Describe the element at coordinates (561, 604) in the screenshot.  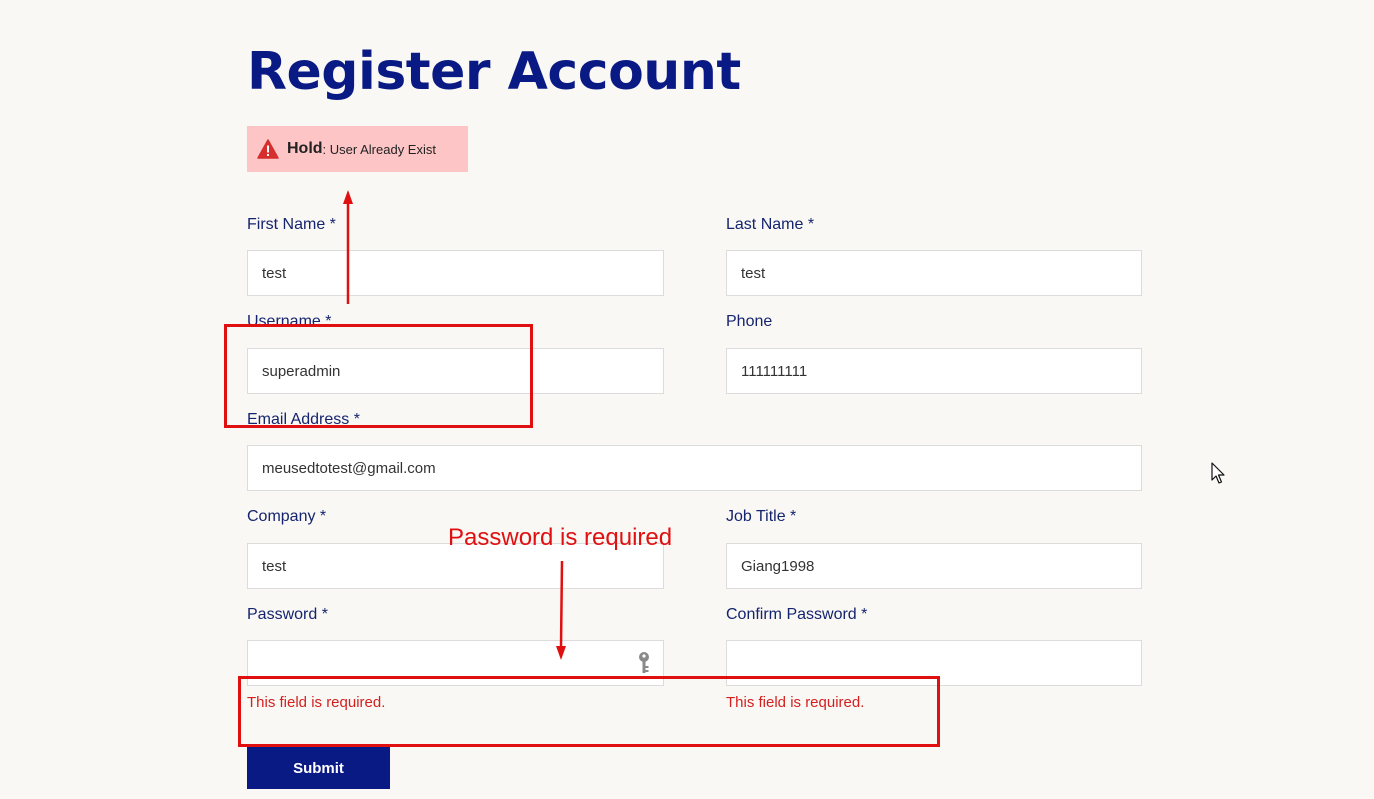
I see `arrow-to-password` at that location.